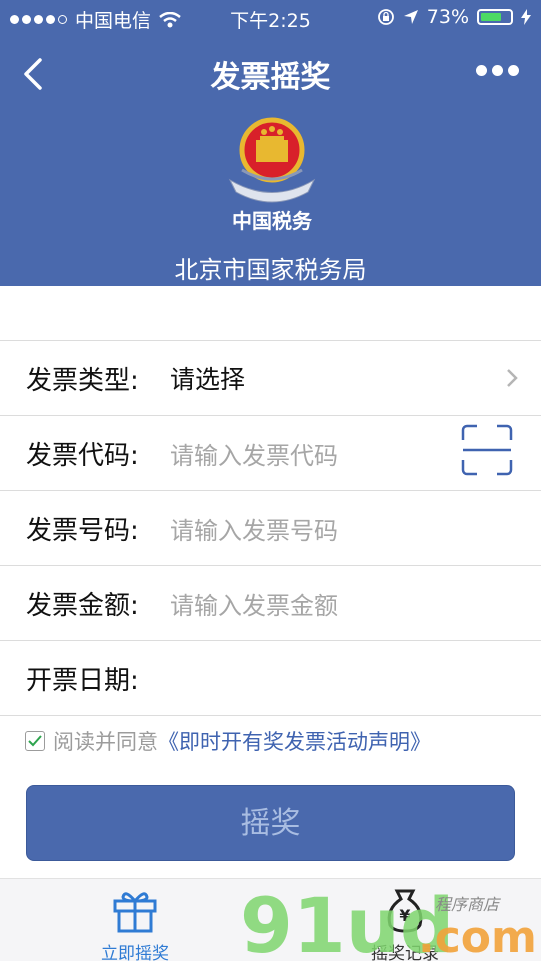 The width and height of the screenshot is (541, 964). What do you see at coordinates (497, 70) in the screenshot?
I see `more-menu-icon` at bounding box center [497, 70].